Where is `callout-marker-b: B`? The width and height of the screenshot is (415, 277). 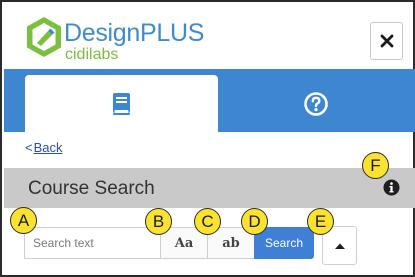 callout-marker-b: B is located at coordinates (158, 221).